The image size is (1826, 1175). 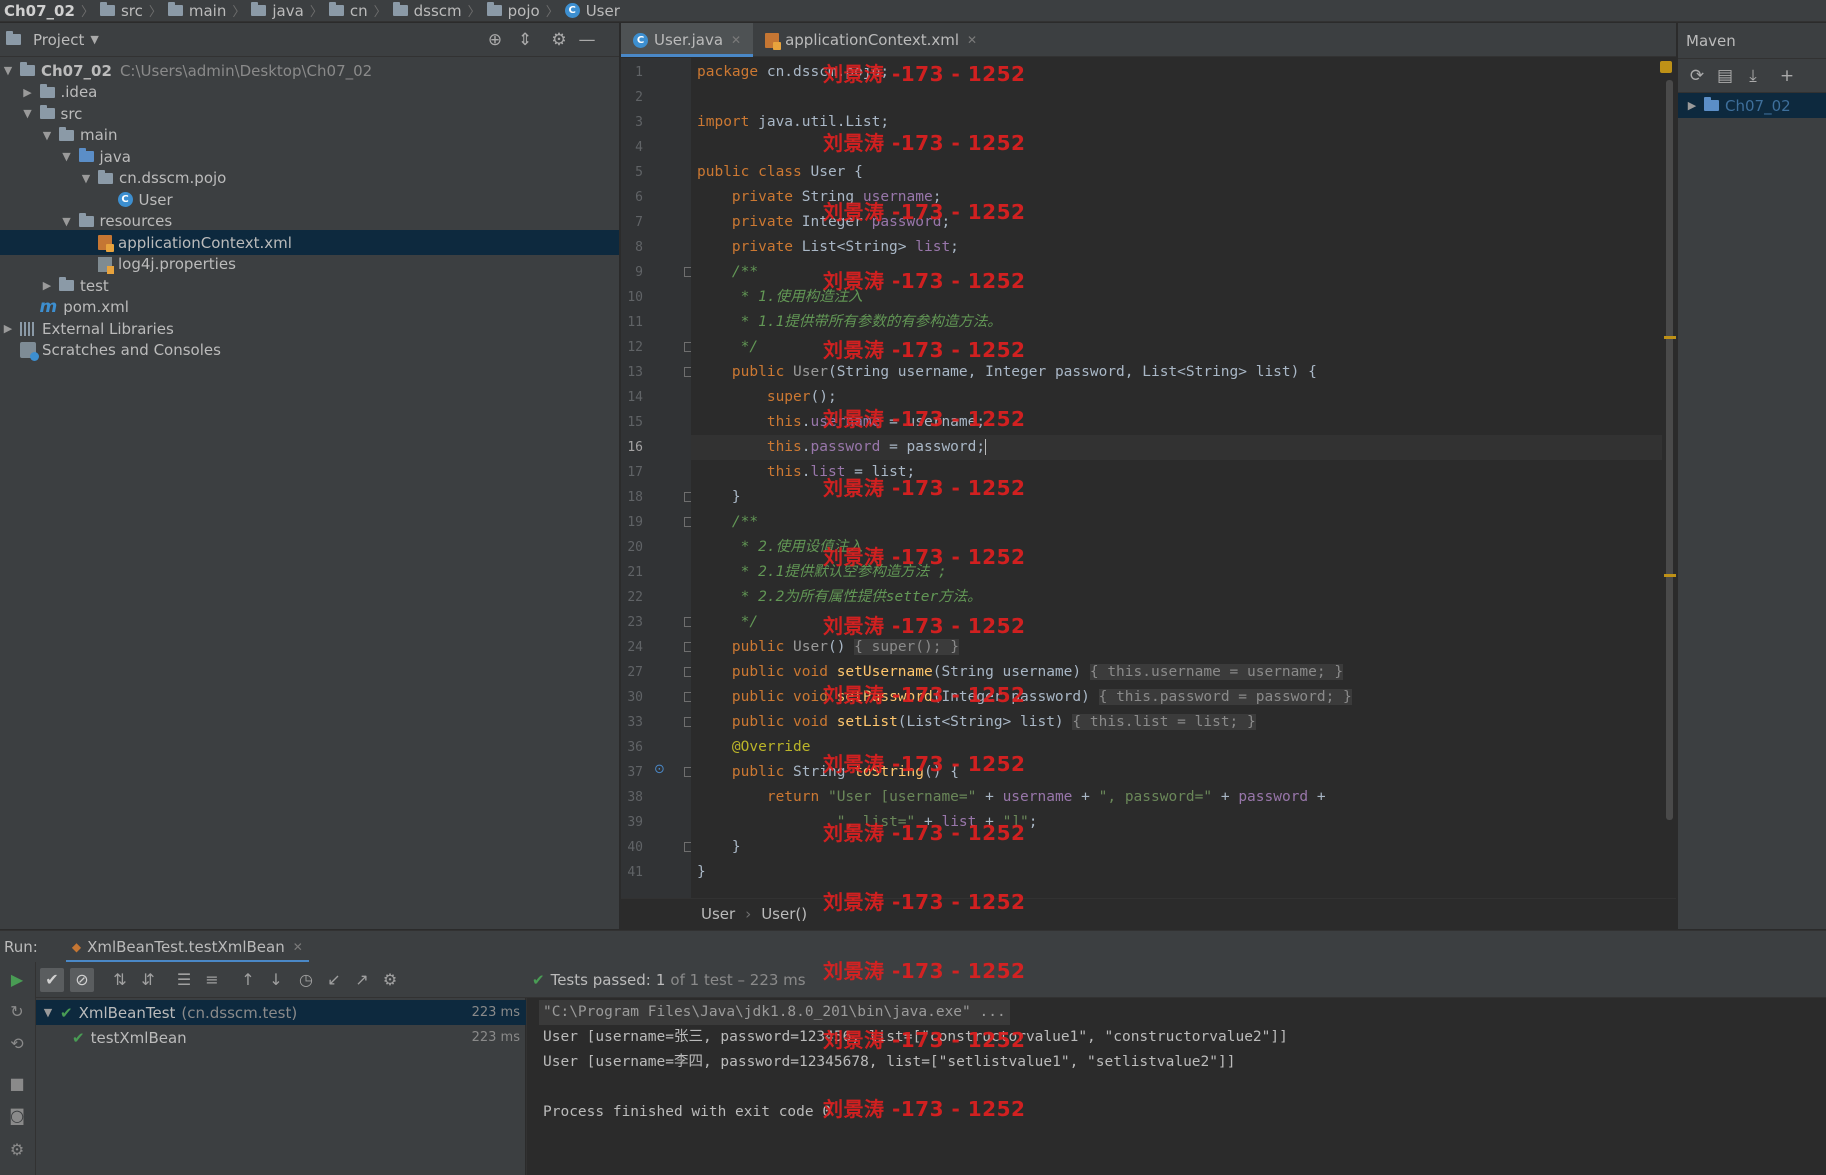 I want to click on breadcrumb-item: dsscm, so click(x=427, y=11).